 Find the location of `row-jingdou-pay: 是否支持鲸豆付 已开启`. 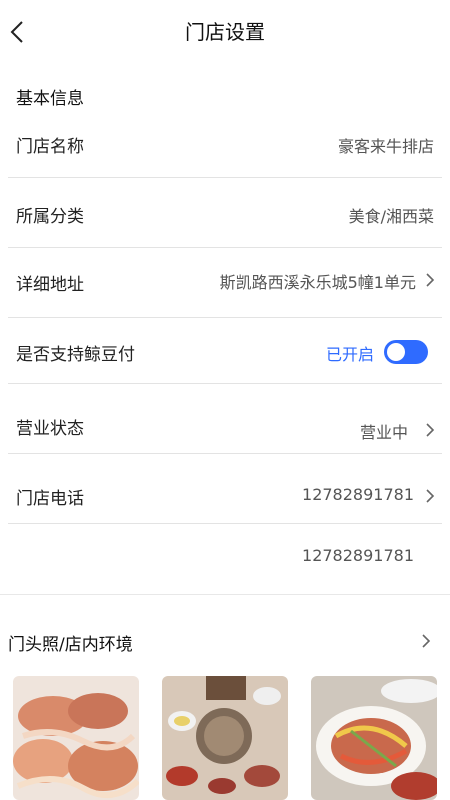

row-jingdou-pay: 是否支持鲸豆付 已开启 is located at coordinates (225, 351).